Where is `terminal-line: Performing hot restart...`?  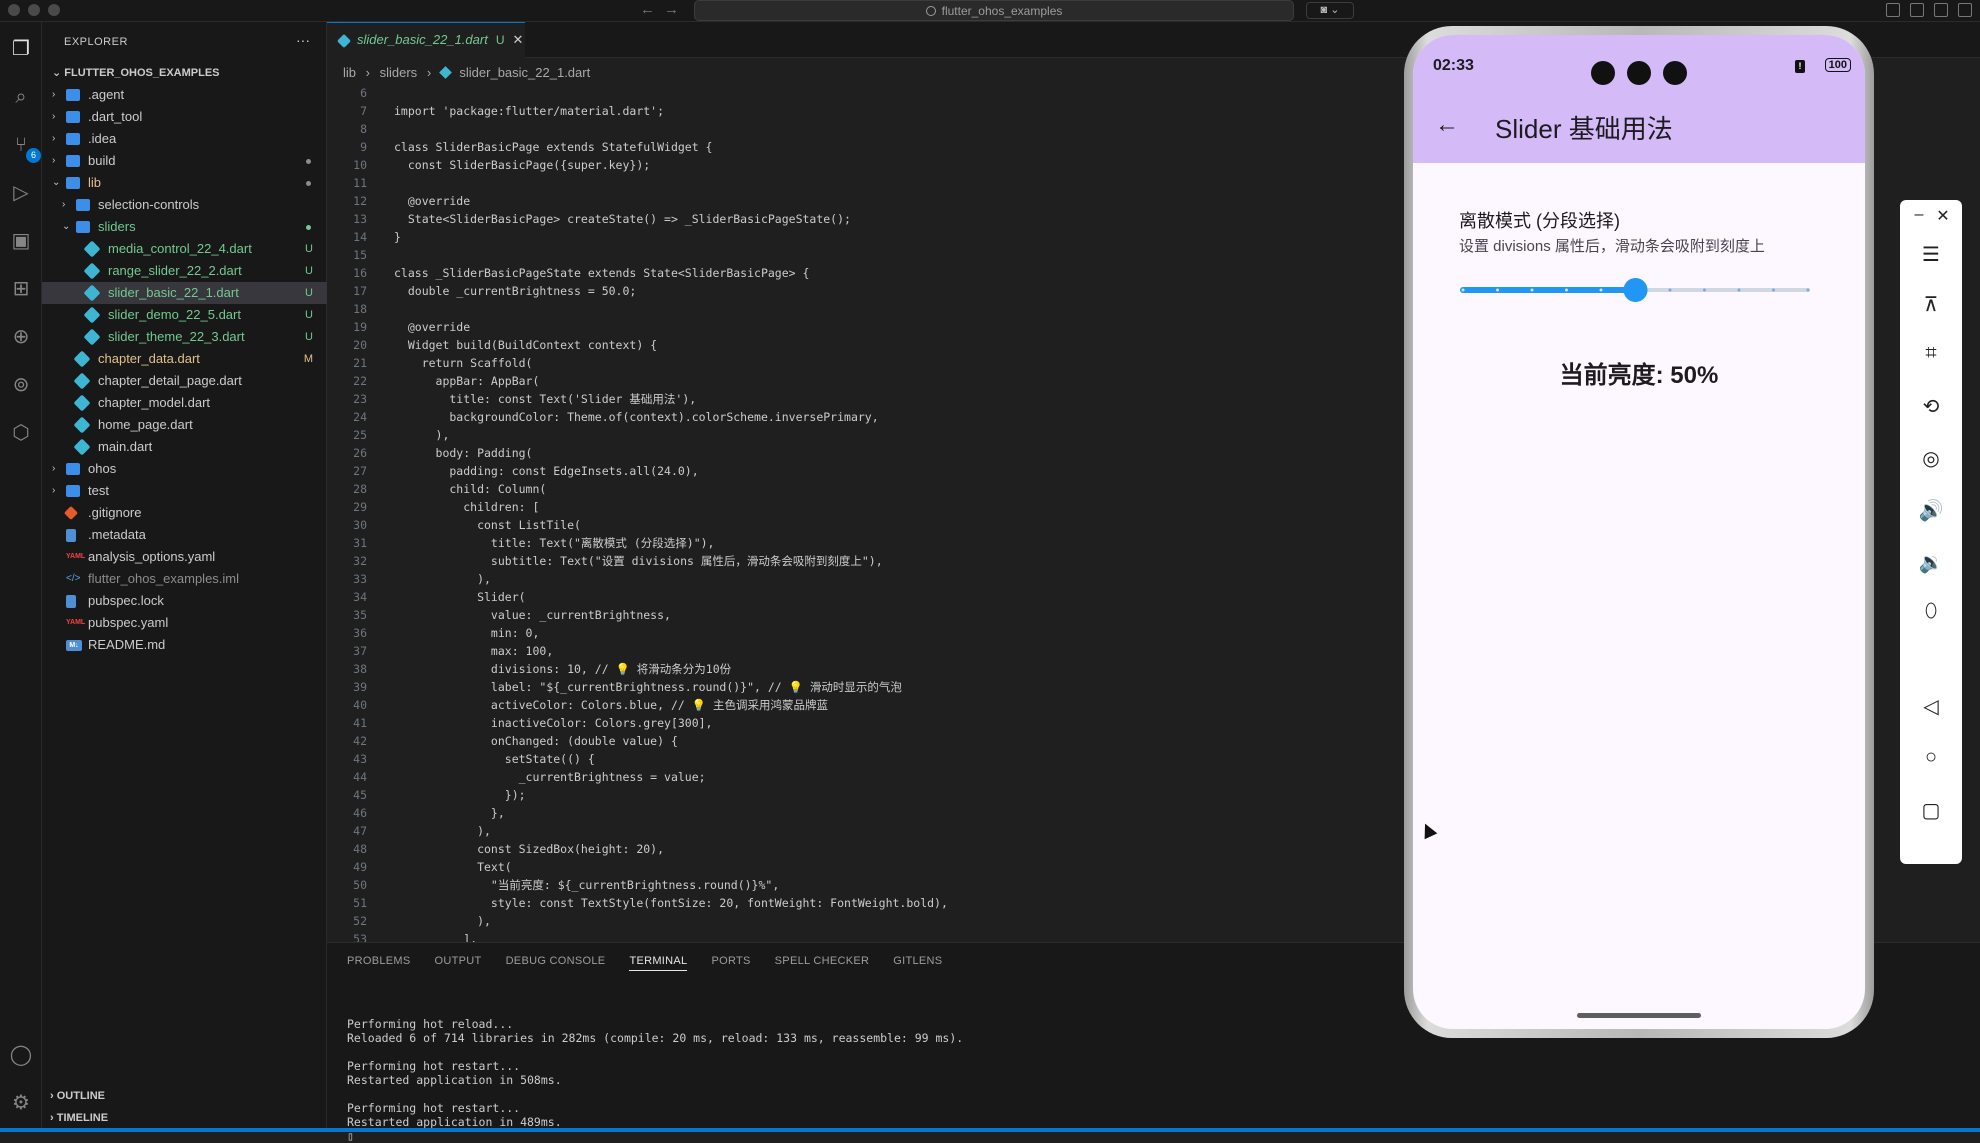
terminal-line: Performing hot restart... is located at coordinates (434, 1108).